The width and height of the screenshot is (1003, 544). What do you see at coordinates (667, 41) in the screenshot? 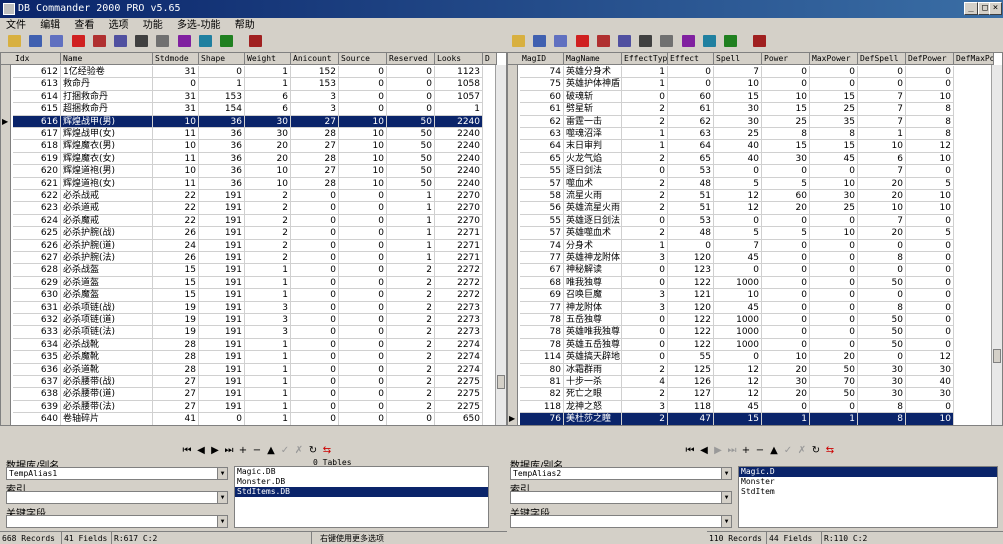
I see `print-icon` at bounding box center [667, 41].